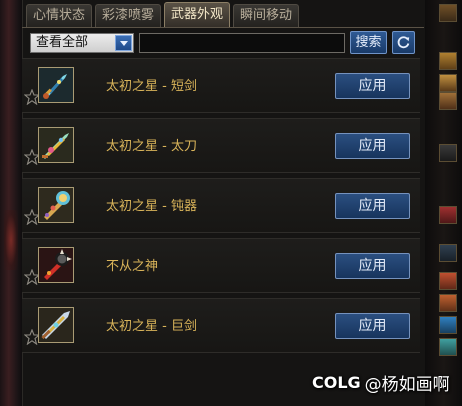 The image size is (462, 406). I want to click on filter-selected-value: 查看全部, so click(62, 42).